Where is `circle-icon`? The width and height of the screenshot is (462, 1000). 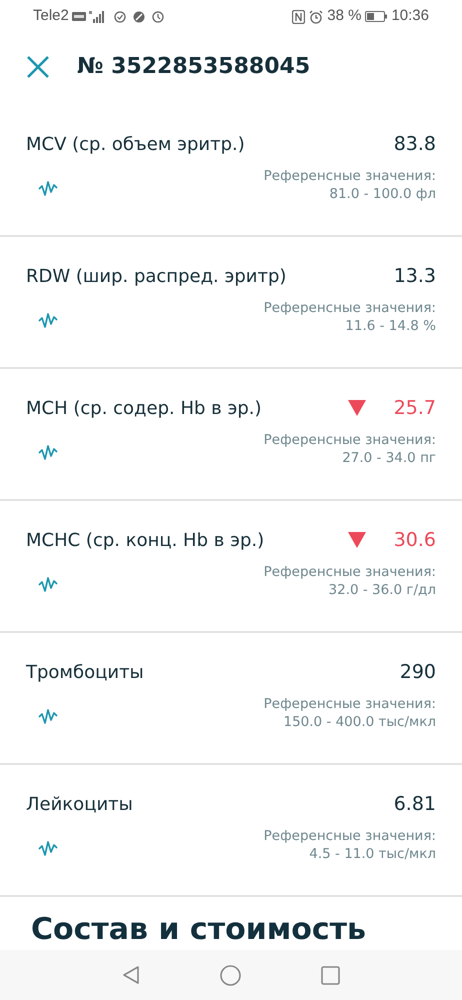 circle-icon is located at coordinates (138, 16).